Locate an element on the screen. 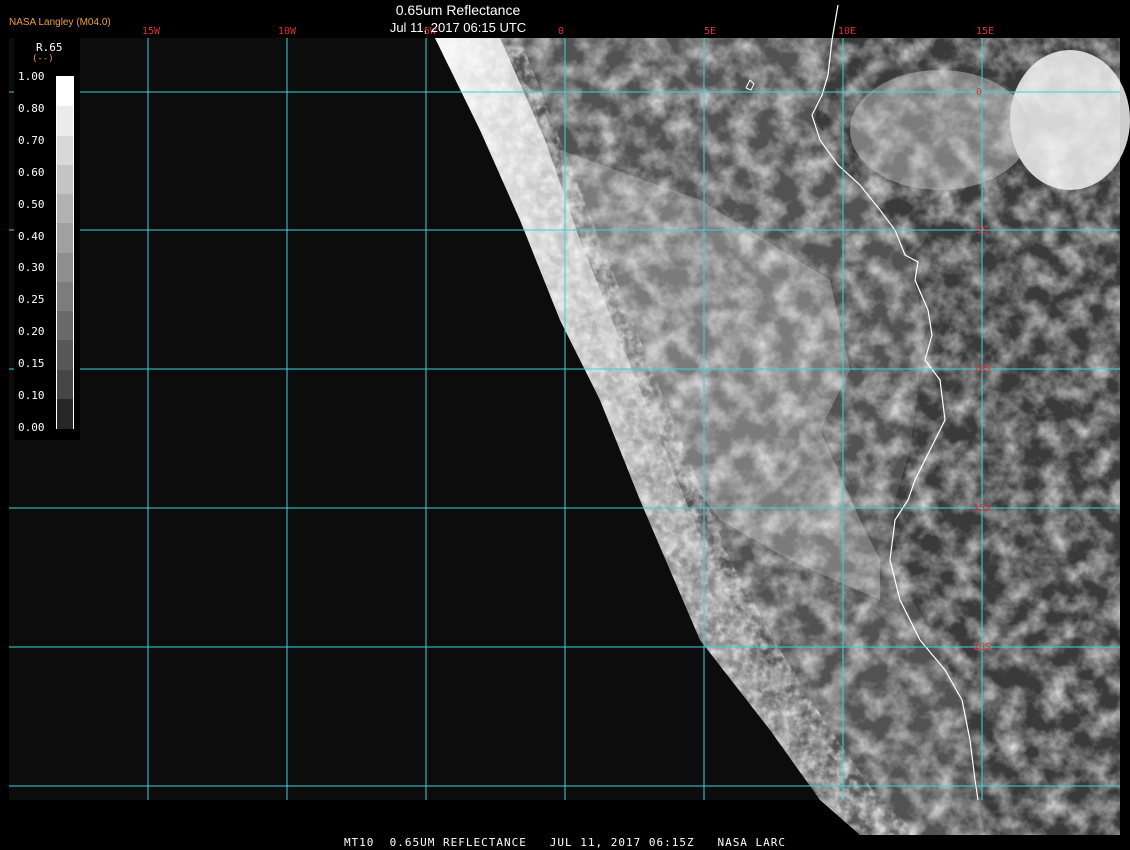 The image size is (1130, 850). colorbar-tick-label: 0.20 is located at coordinates (31, 332).